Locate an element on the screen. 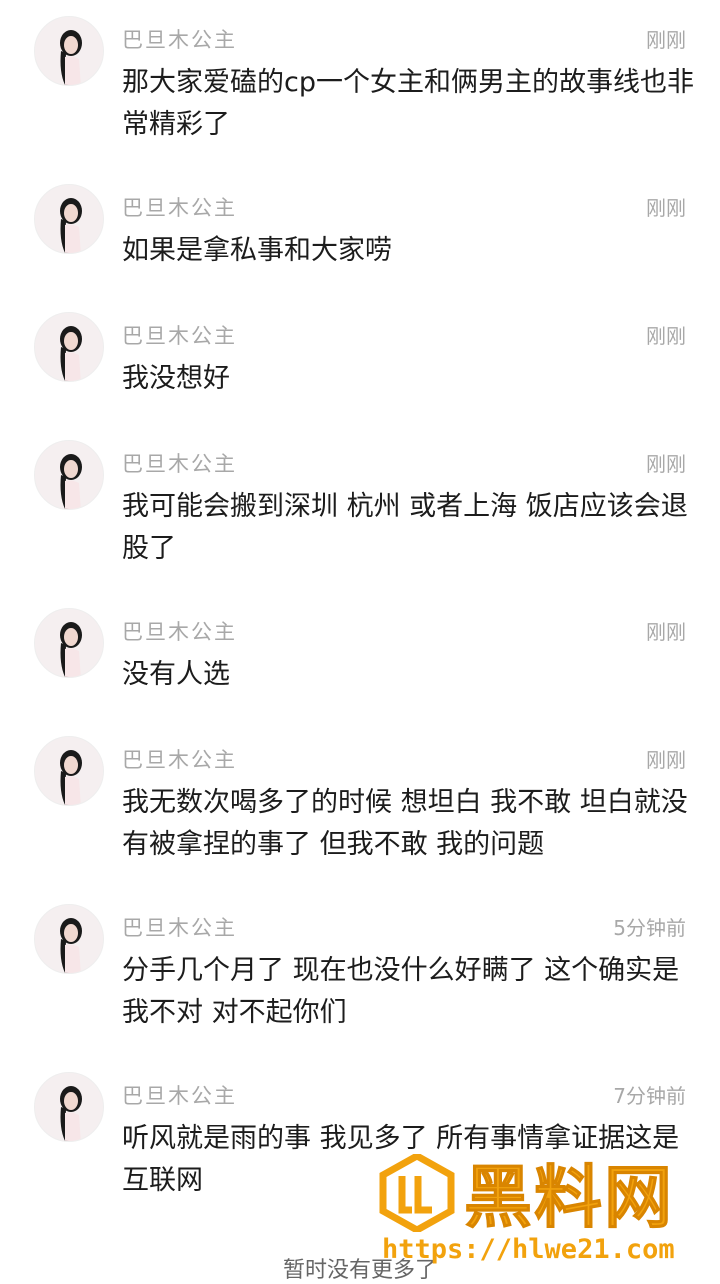 This screenshot has width=720, height=1284. comment-text: 没有人选 is located at coordinates (176, 674).